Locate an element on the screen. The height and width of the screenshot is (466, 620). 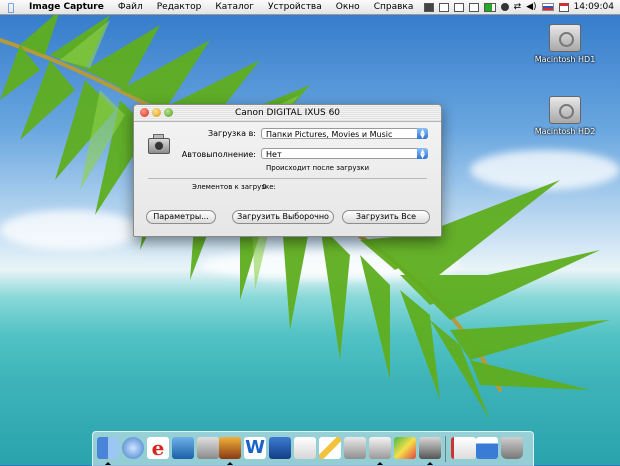
menu-extras: ⇄ ◀) 14:09:04 is located at coordinates (518, 7).